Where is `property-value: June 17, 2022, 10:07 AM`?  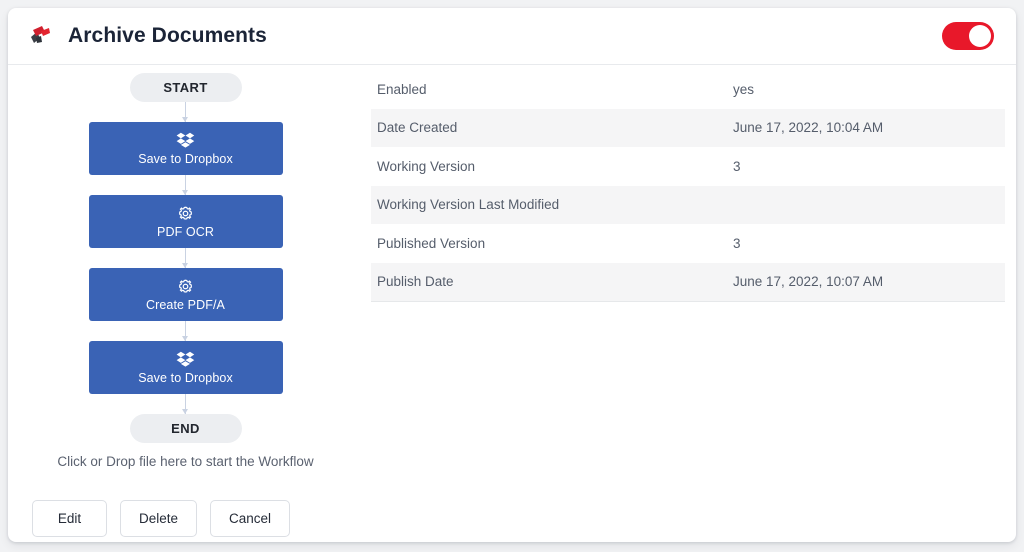 property-value: June 17, 2022, 10:07 AM is located at coordinates (808, 282).